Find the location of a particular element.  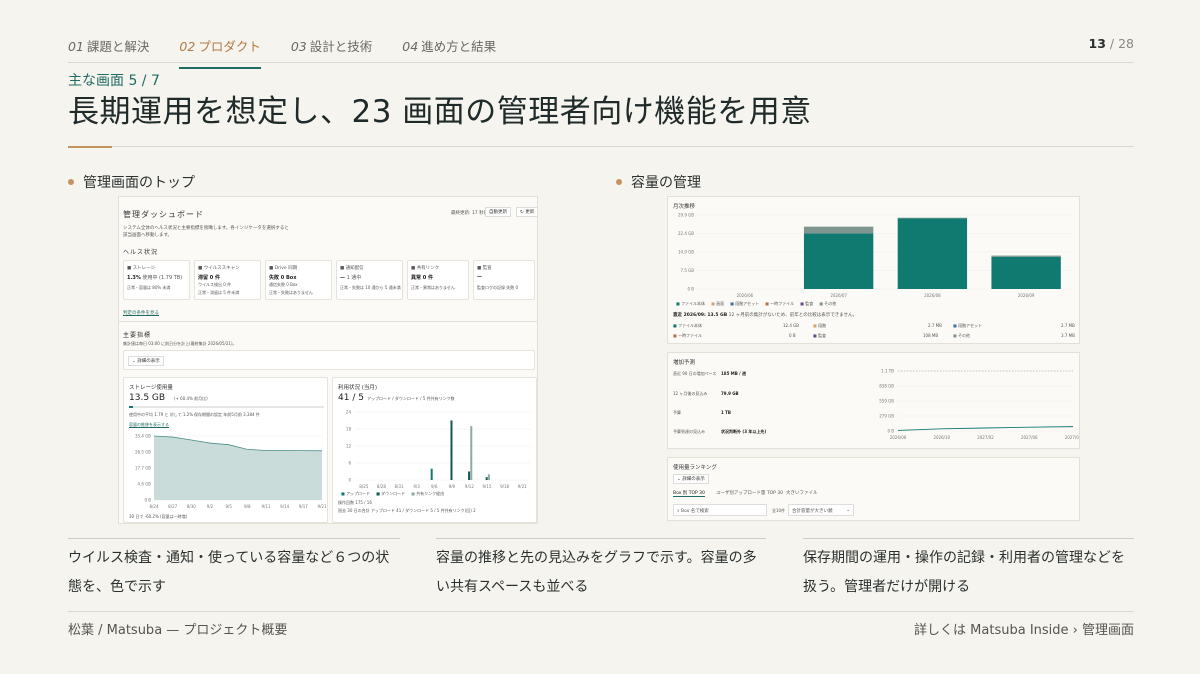

filter-toggle: ⌄ 詳細の表示 is located at coordinates (146, 361).